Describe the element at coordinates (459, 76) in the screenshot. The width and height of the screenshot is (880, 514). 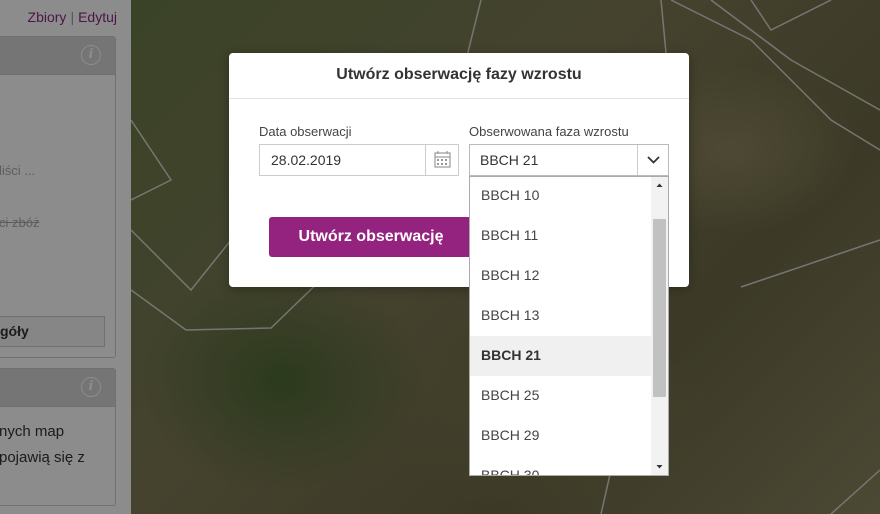
I see `dialog-title: Utwórz obserwację fazy wzrostu` at that location.